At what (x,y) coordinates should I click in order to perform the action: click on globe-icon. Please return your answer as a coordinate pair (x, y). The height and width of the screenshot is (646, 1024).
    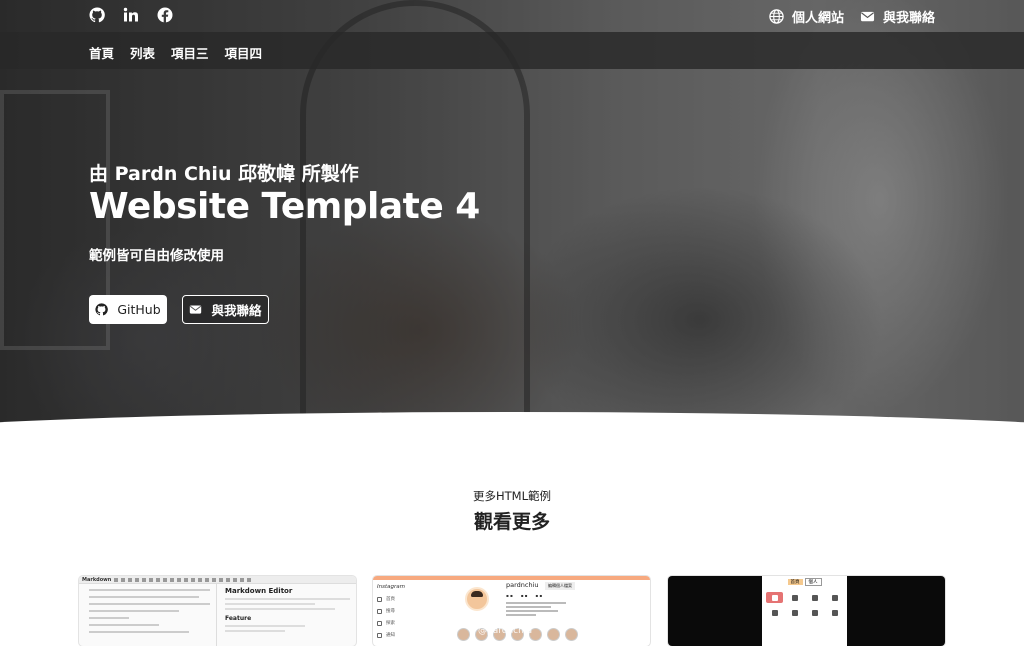
    Looking at the image, I should click on (776, 16).